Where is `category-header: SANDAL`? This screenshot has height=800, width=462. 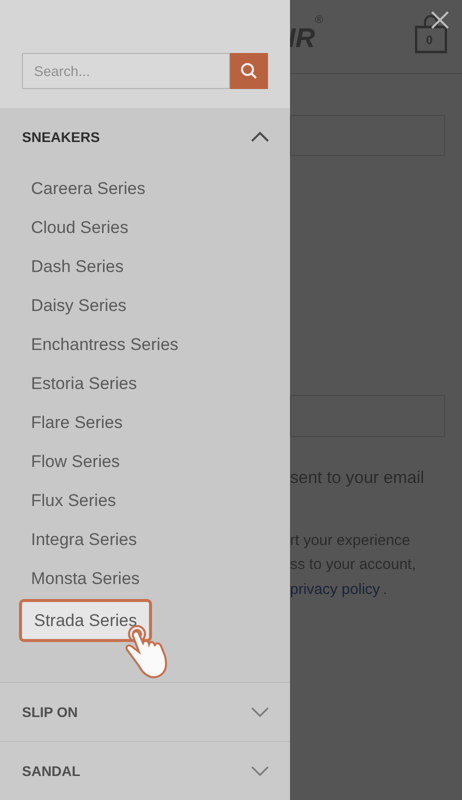
category-header: SANDAL is located at coordinates (145, 771).